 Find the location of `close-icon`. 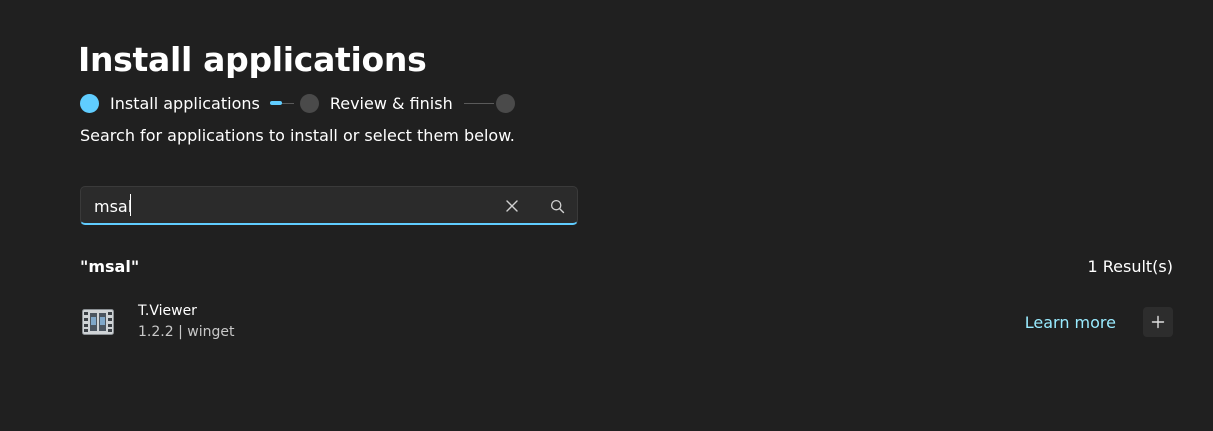

close-icon is located at coordinates (512, 206).